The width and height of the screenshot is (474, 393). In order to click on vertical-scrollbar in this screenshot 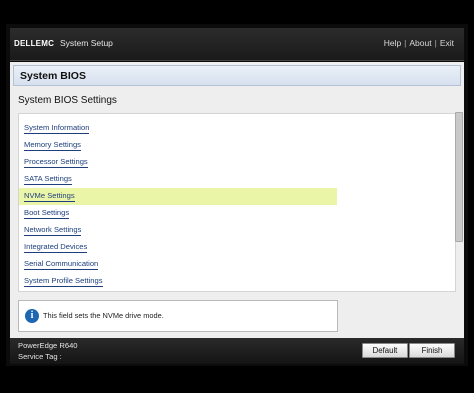, I will do `click(459, 177)`.